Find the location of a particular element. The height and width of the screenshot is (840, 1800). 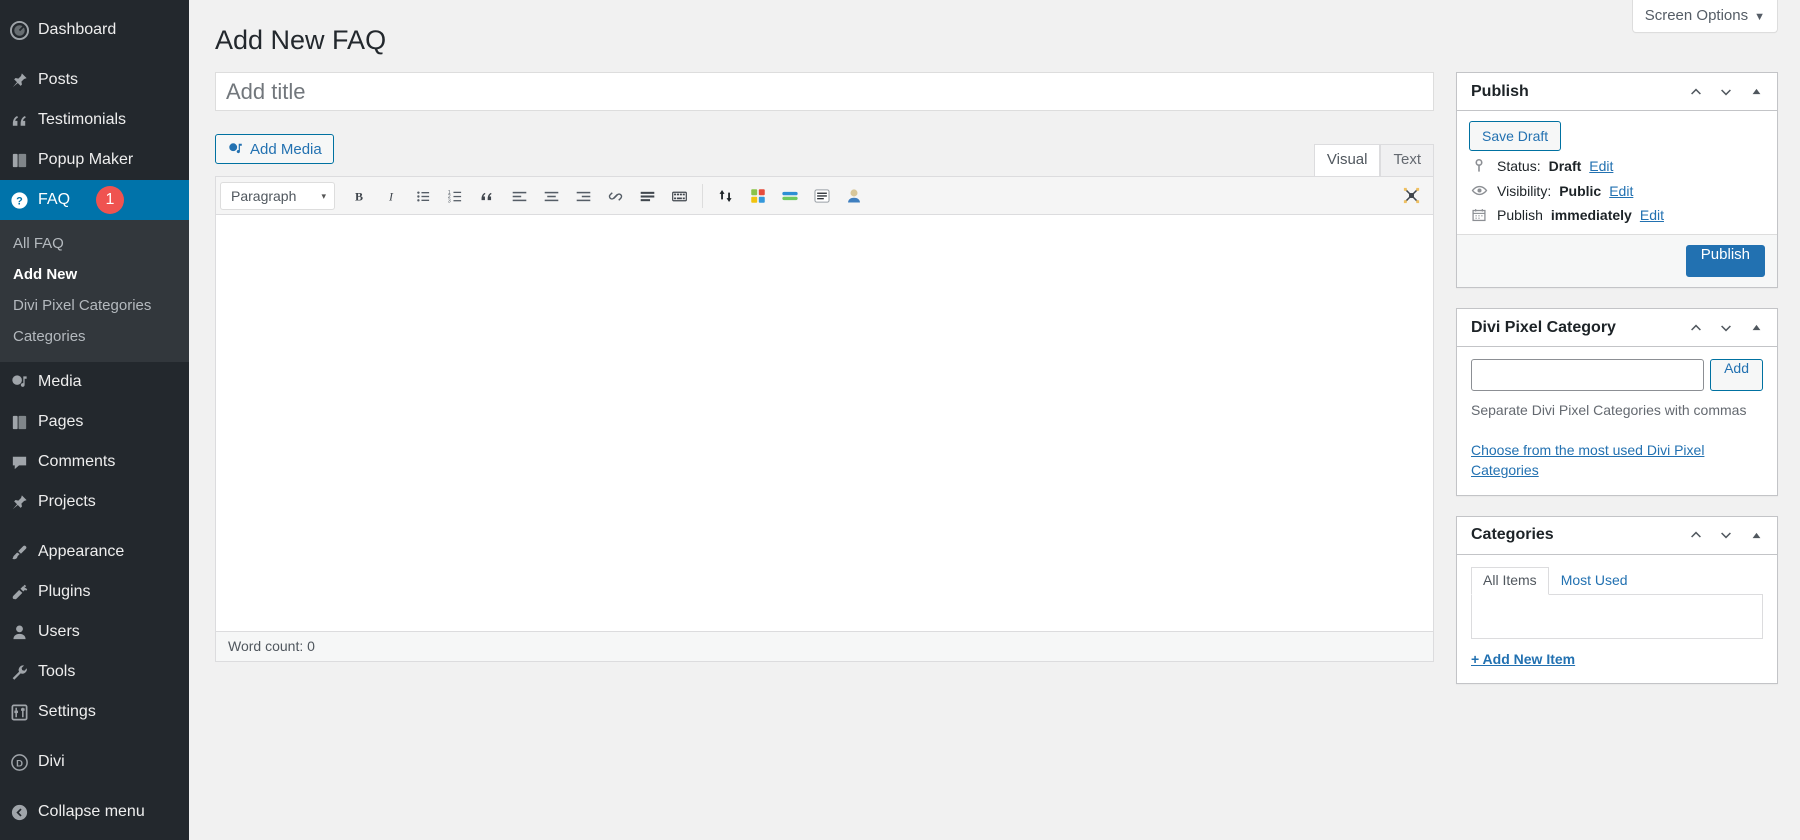

sidebar-item-plugins: Plugins is located at coordinates (94, 592).